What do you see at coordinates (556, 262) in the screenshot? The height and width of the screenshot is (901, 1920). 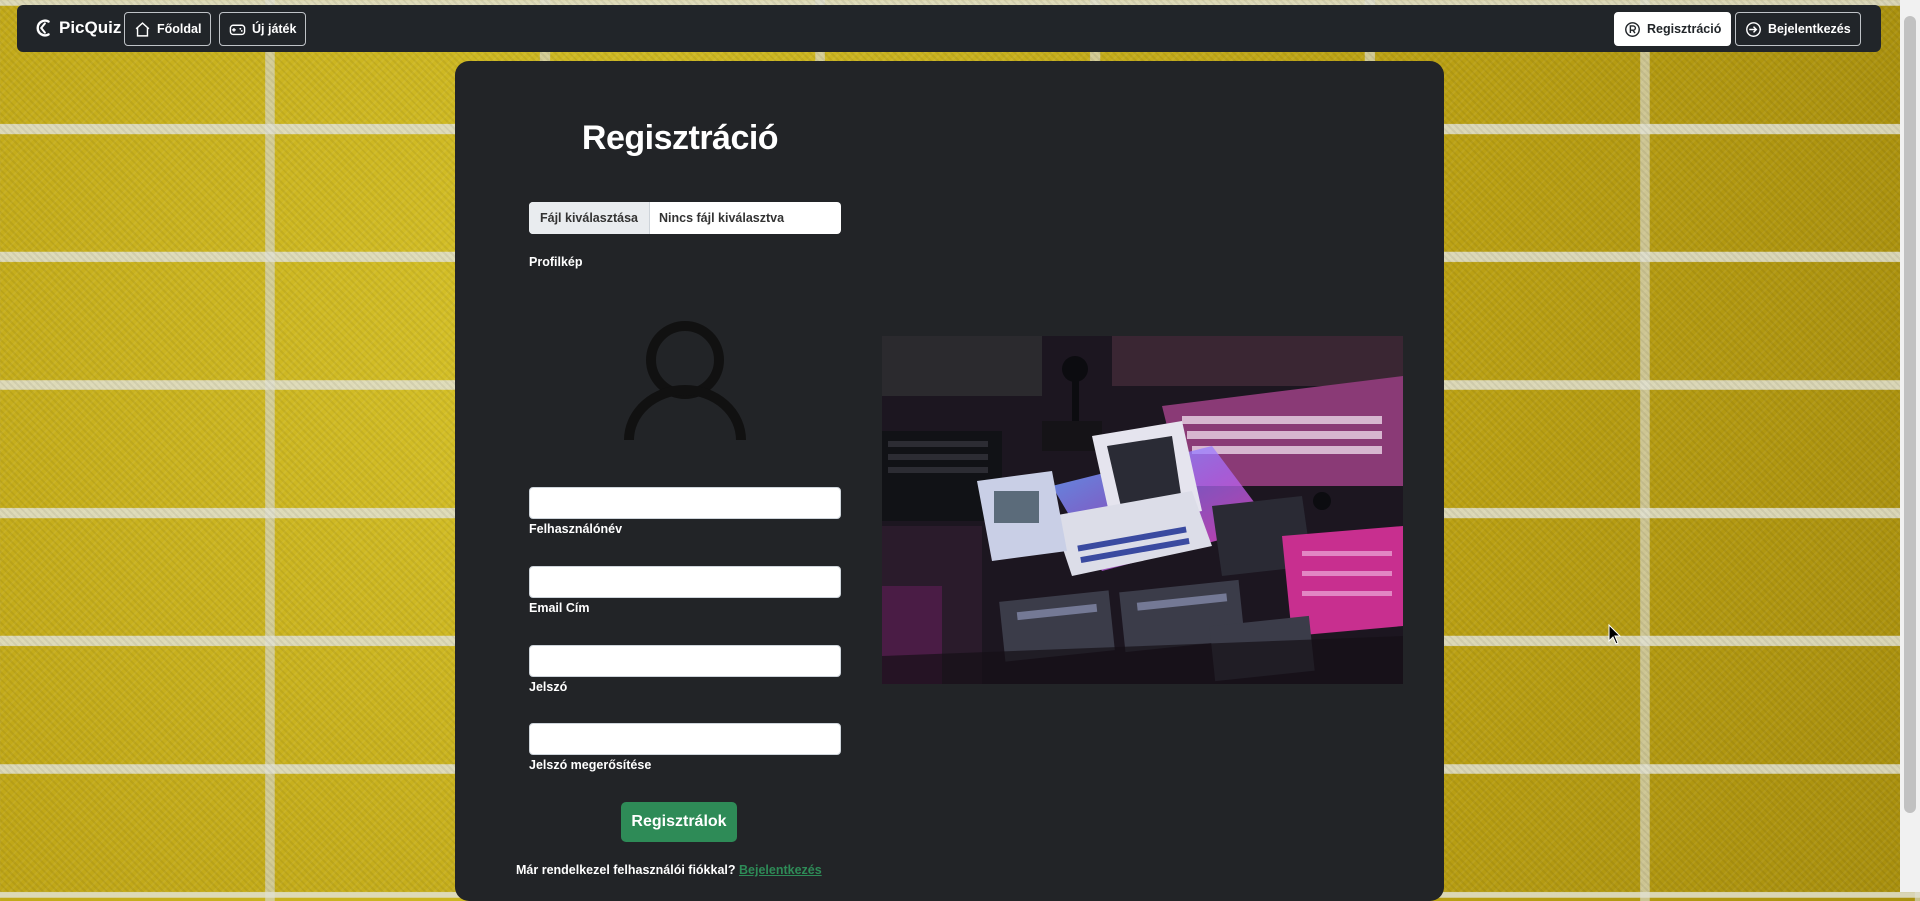 I see `profile-picture-label: Profilkép` at bounding box center [556, 262].